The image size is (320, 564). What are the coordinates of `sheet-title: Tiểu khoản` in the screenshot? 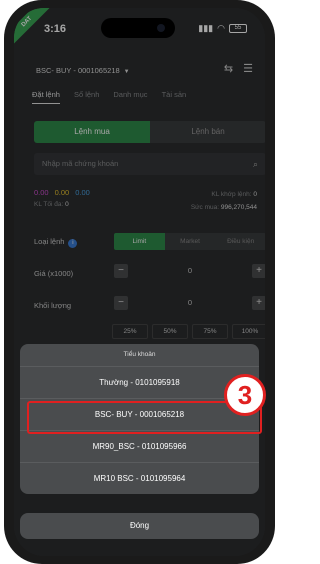 It's located at (139, 354).